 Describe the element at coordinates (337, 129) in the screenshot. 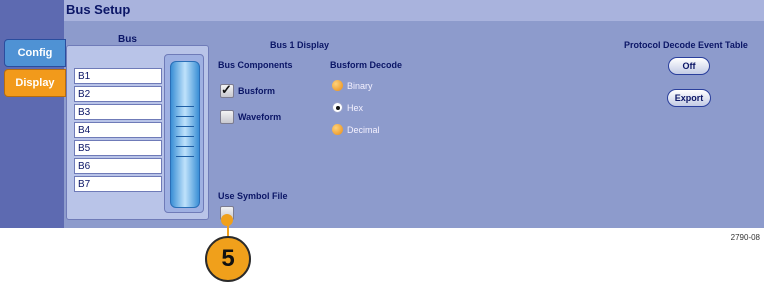

I see `decode-decimal-radio` at that location.